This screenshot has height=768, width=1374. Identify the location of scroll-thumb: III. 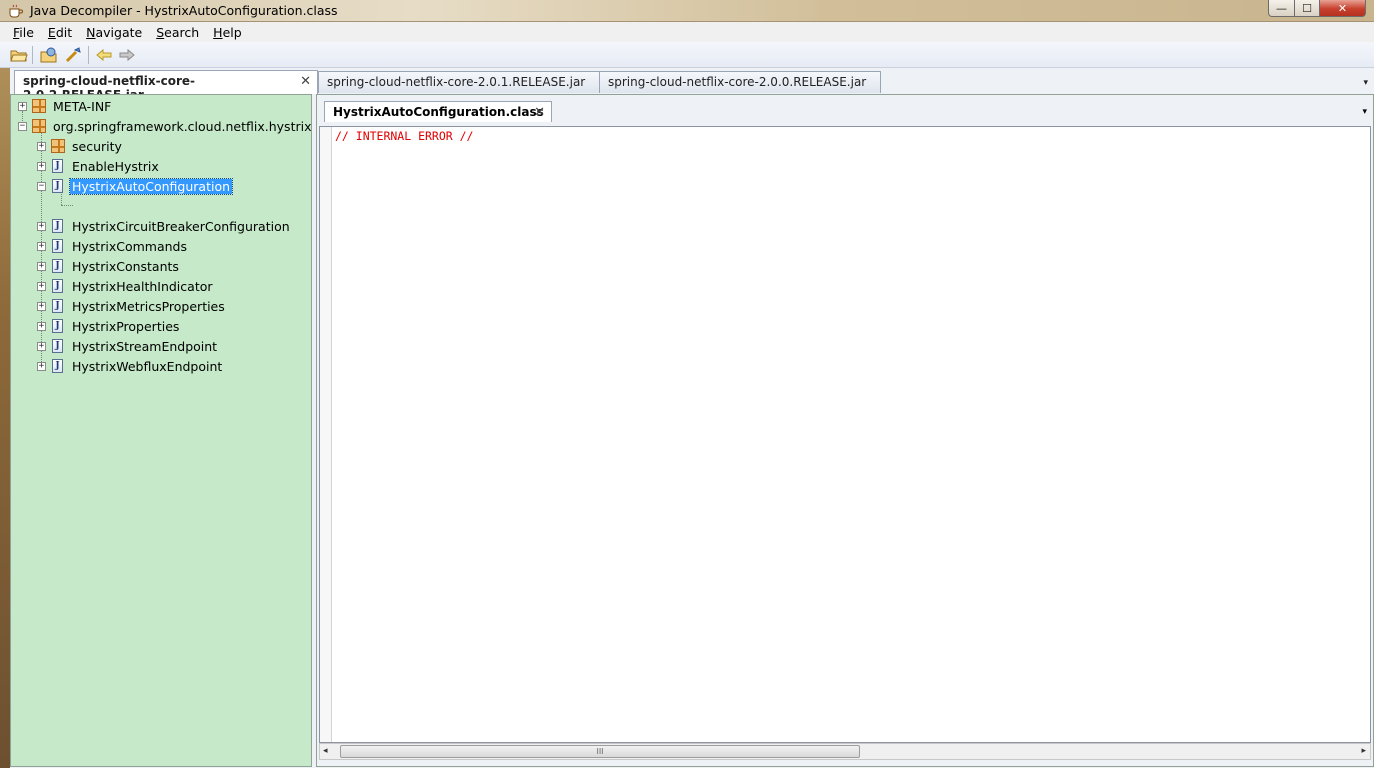
(600, 751).